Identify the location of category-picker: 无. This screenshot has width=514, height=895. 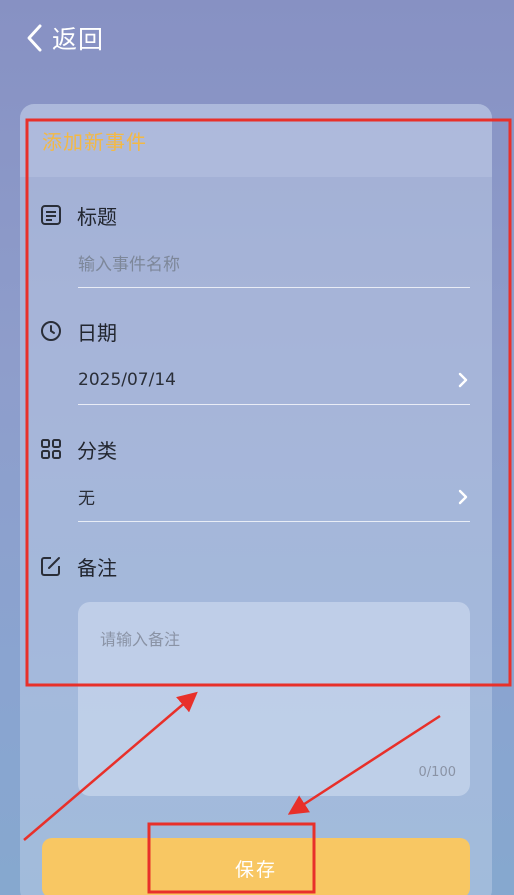
(274, 497).